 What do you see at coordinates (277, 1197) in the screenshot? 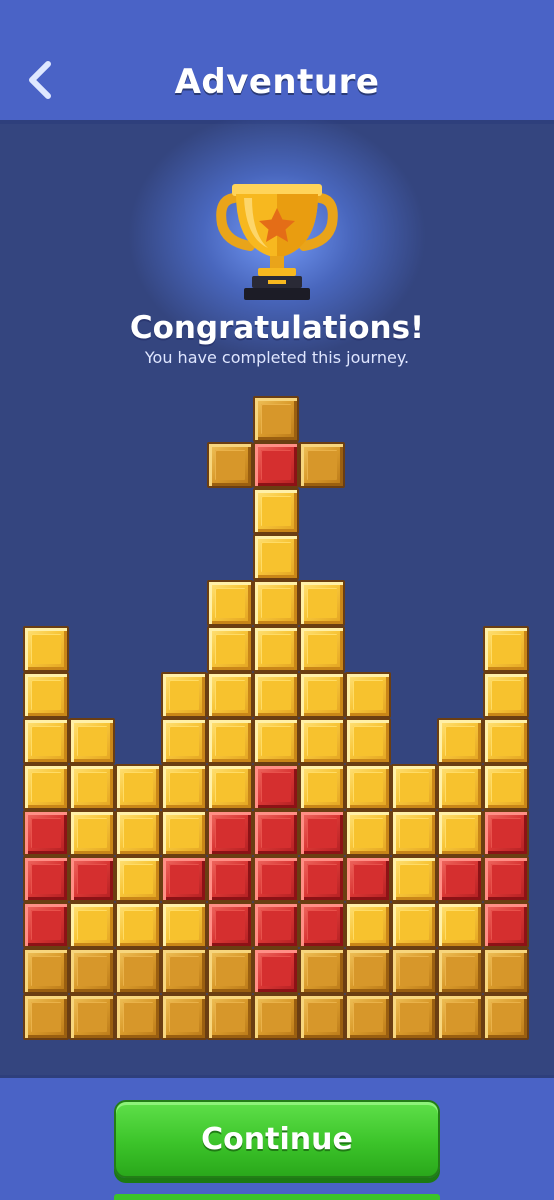
I see `next-button-edge` at bounding box center [277, 1197].